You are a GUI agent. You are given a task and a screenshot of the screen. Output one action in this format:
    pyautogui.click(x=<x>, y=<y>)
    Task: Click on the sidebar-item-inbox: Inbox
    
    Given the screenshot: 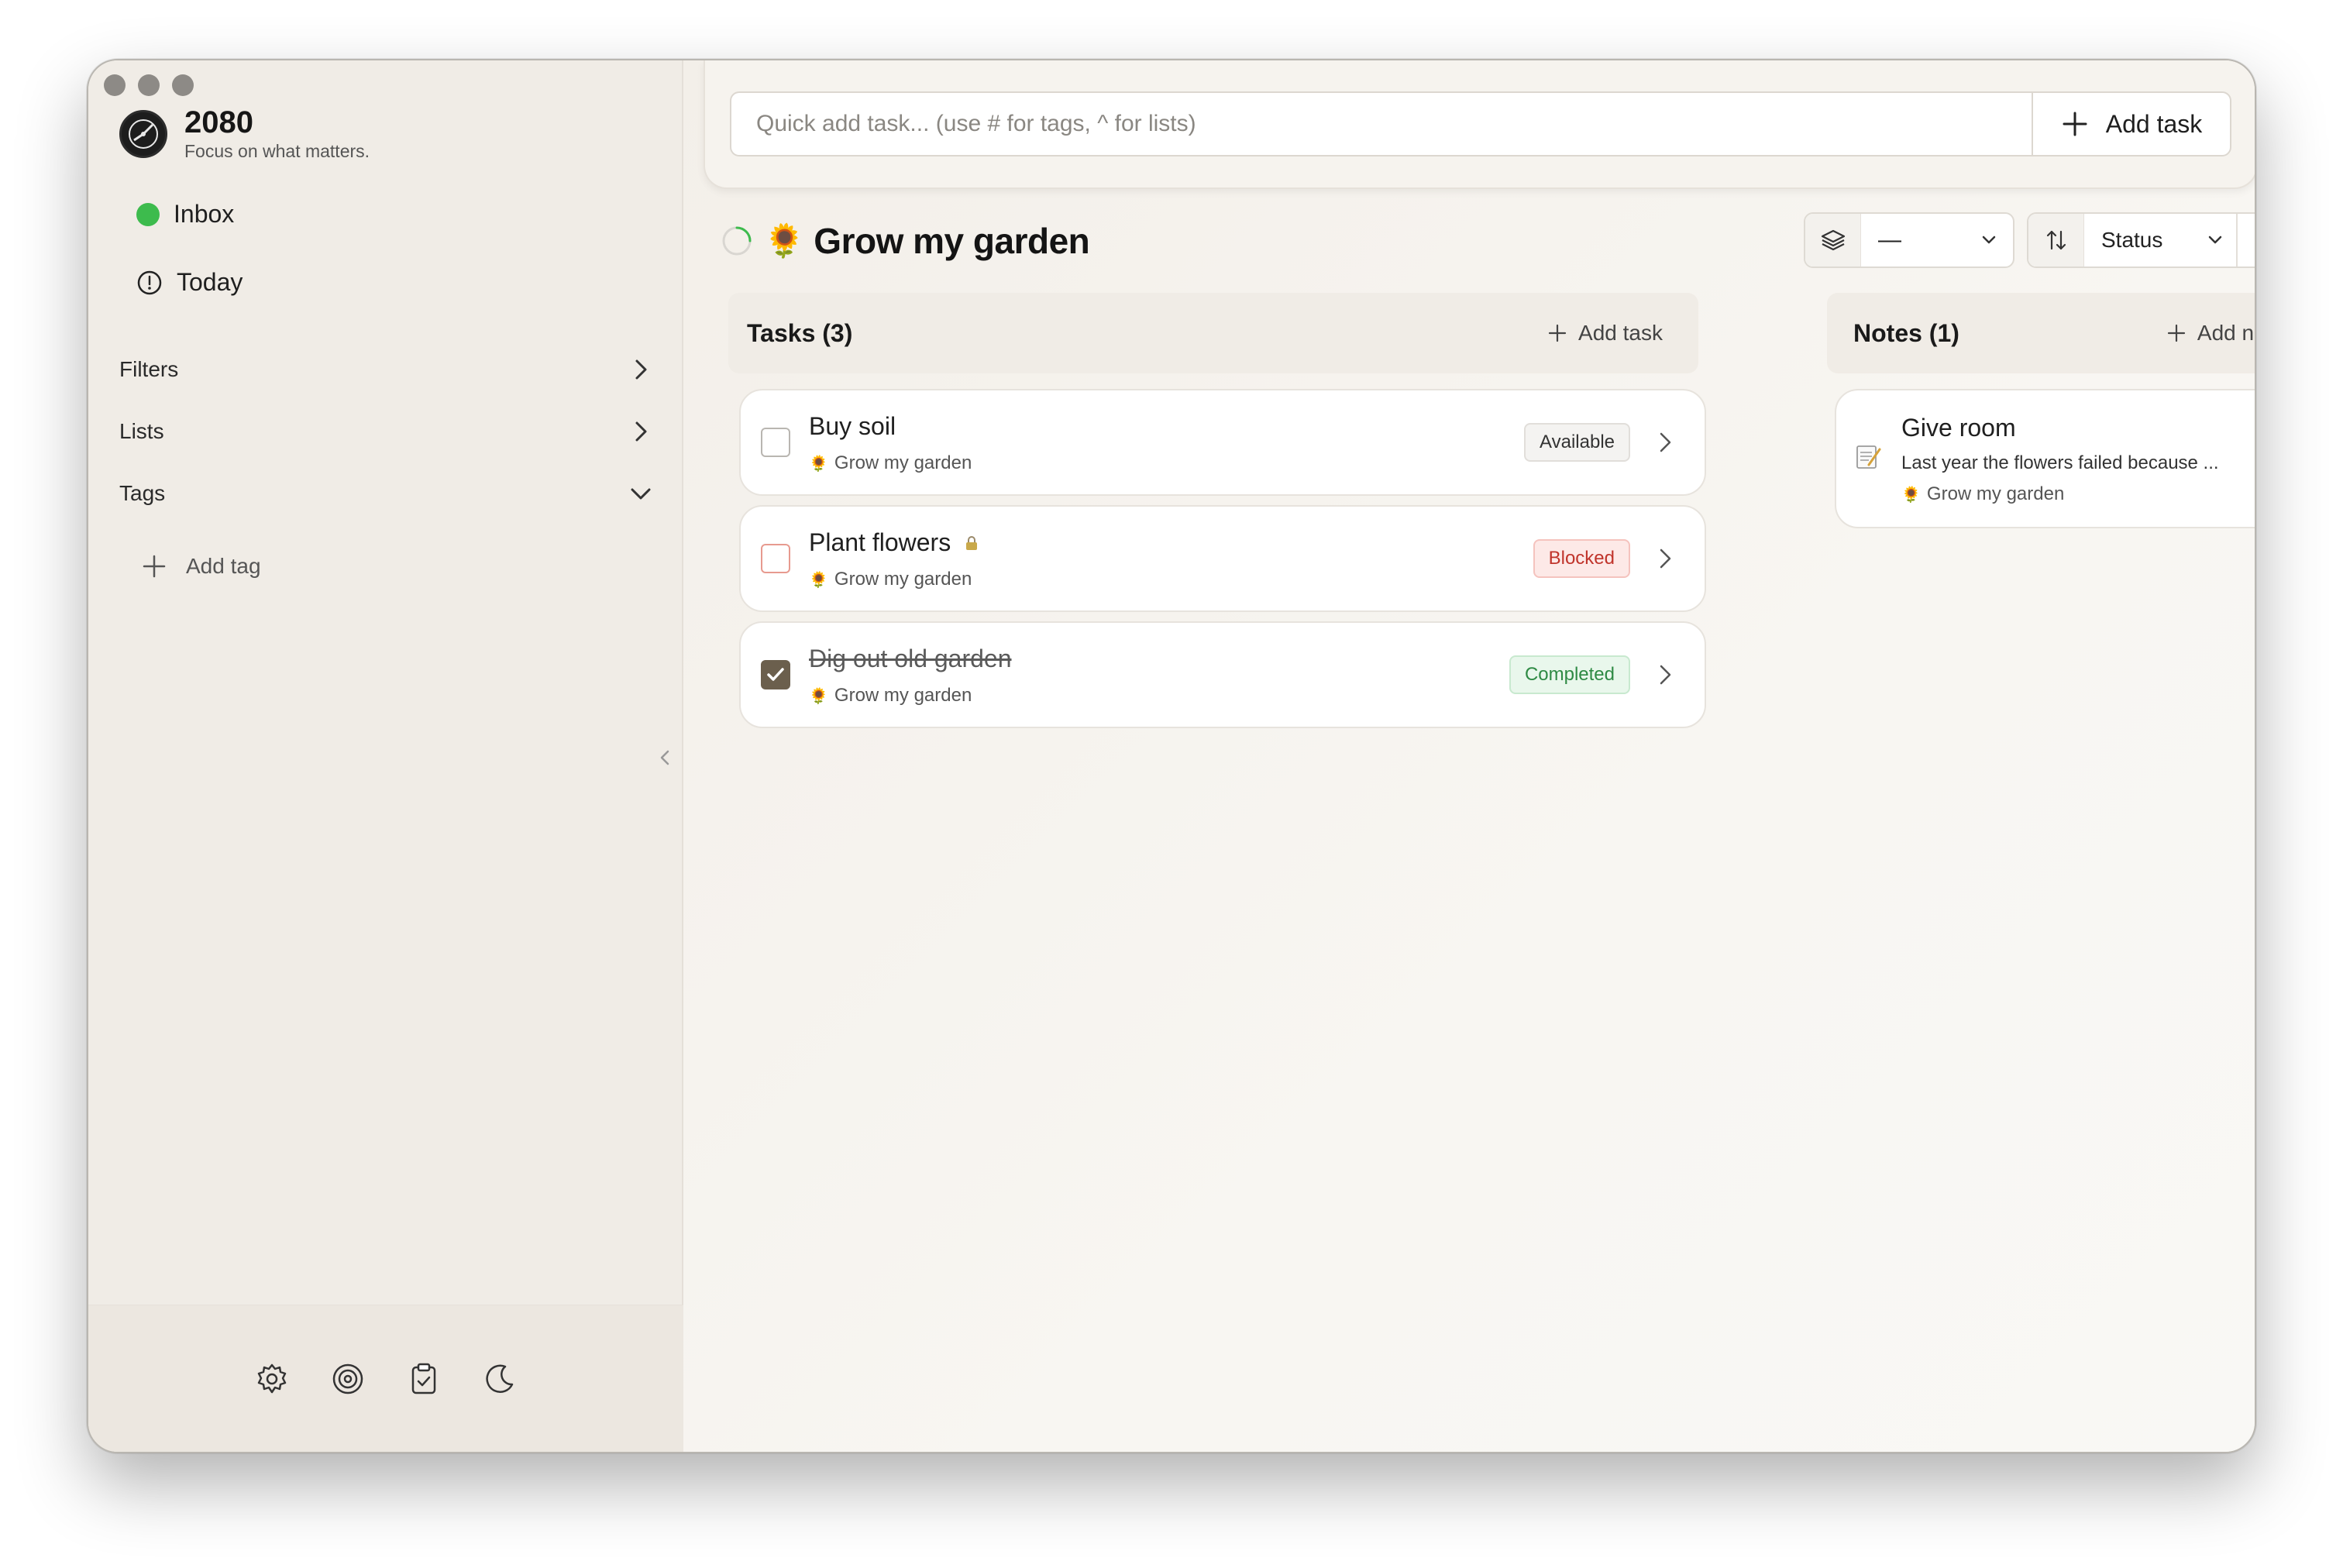 What is the action you would take?
    pyautogui.click(x=185, y=214)
    